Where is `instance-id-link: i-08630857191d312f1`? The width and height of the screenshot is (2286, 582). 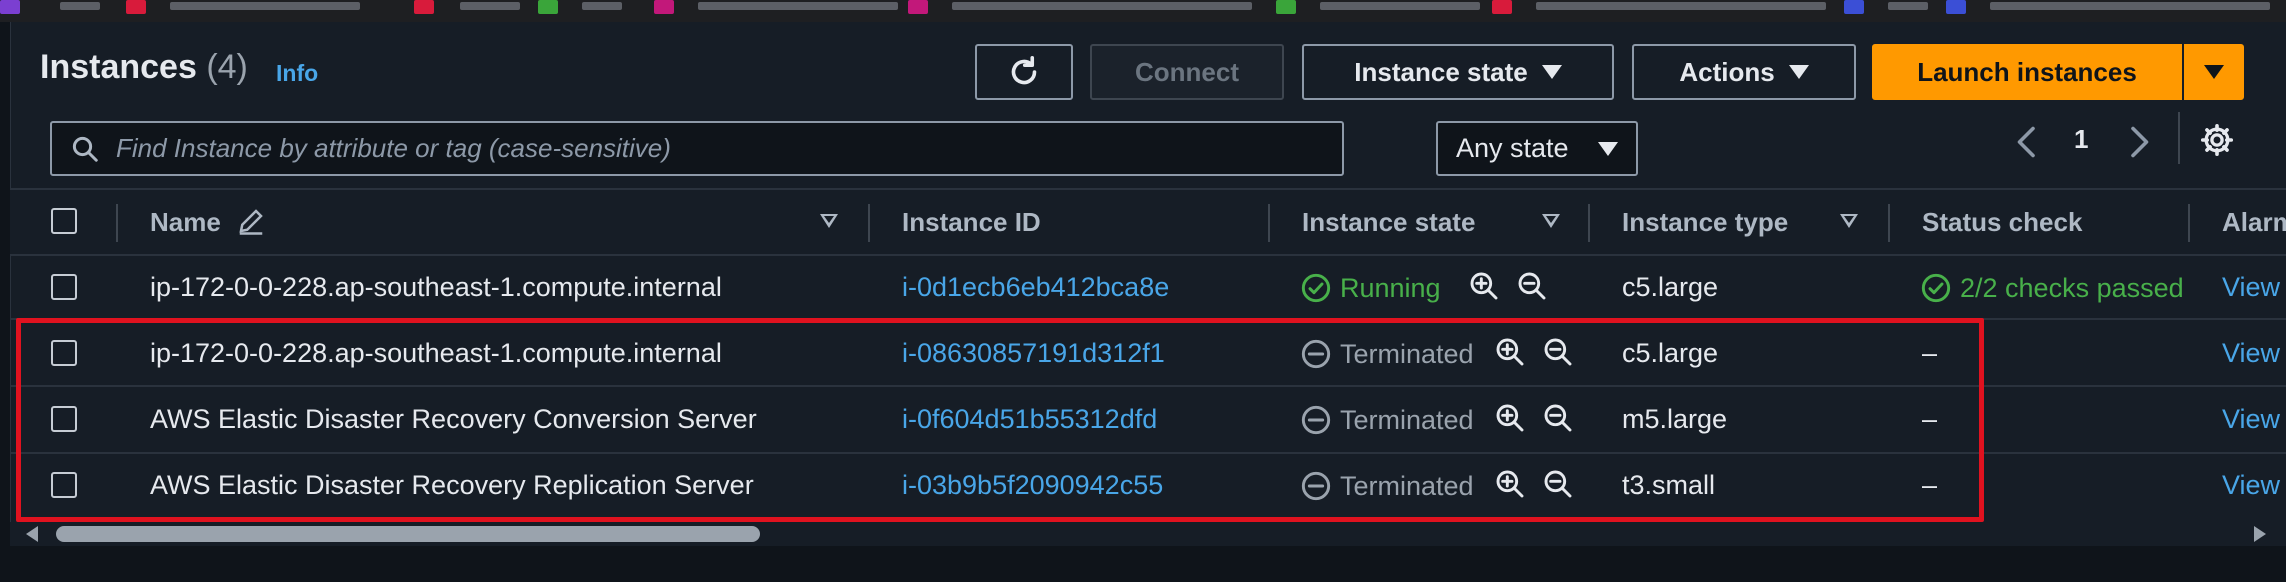 instance-id-link: i-08630857191d312f1 is located at coordinates (1033, 353).